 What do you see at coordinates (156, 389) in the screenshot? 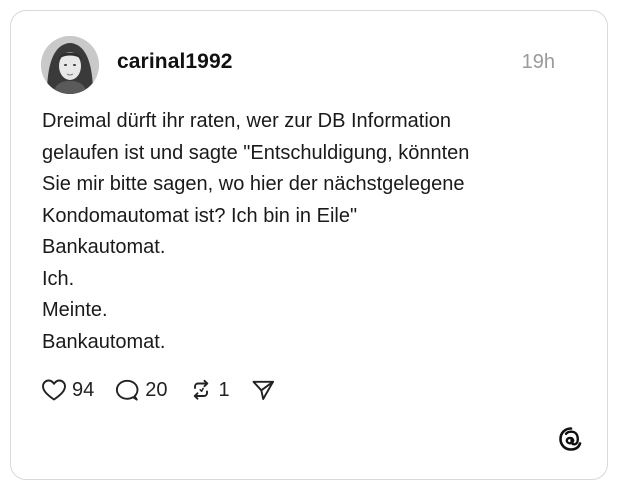
I see `reply-count: 20` at bounding box center [156, 389].